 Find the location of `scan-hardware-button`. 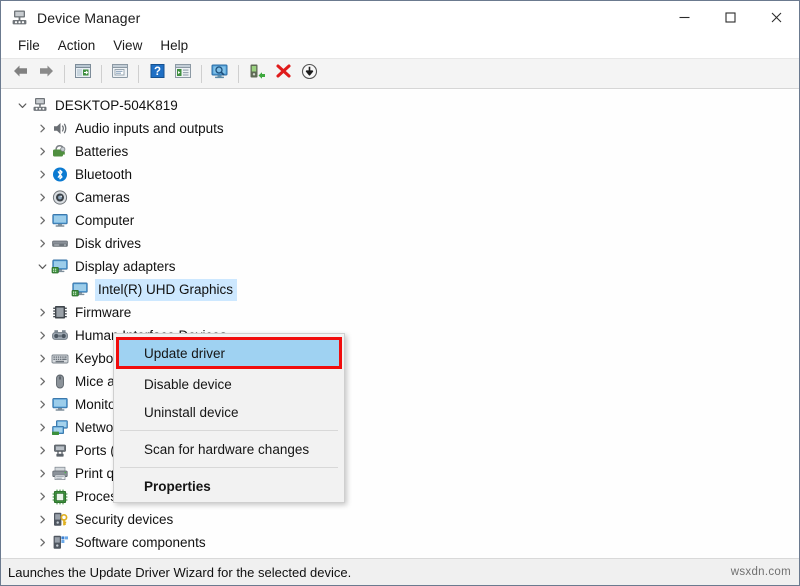

scan-hardware-button is located at coordinates (220, 74).